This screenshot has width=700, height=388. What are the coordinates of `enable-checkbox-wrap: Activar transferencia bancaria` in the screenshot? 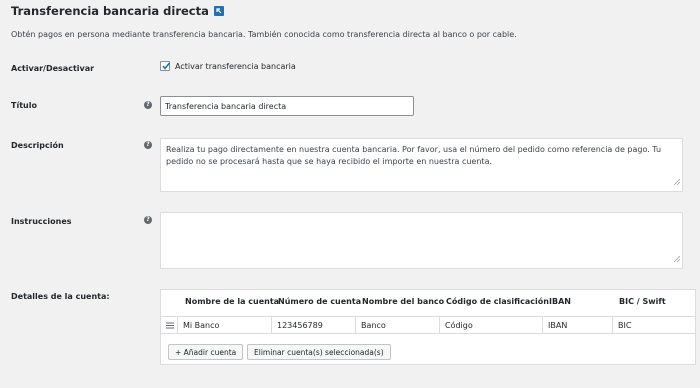 It's located at (228, 66).